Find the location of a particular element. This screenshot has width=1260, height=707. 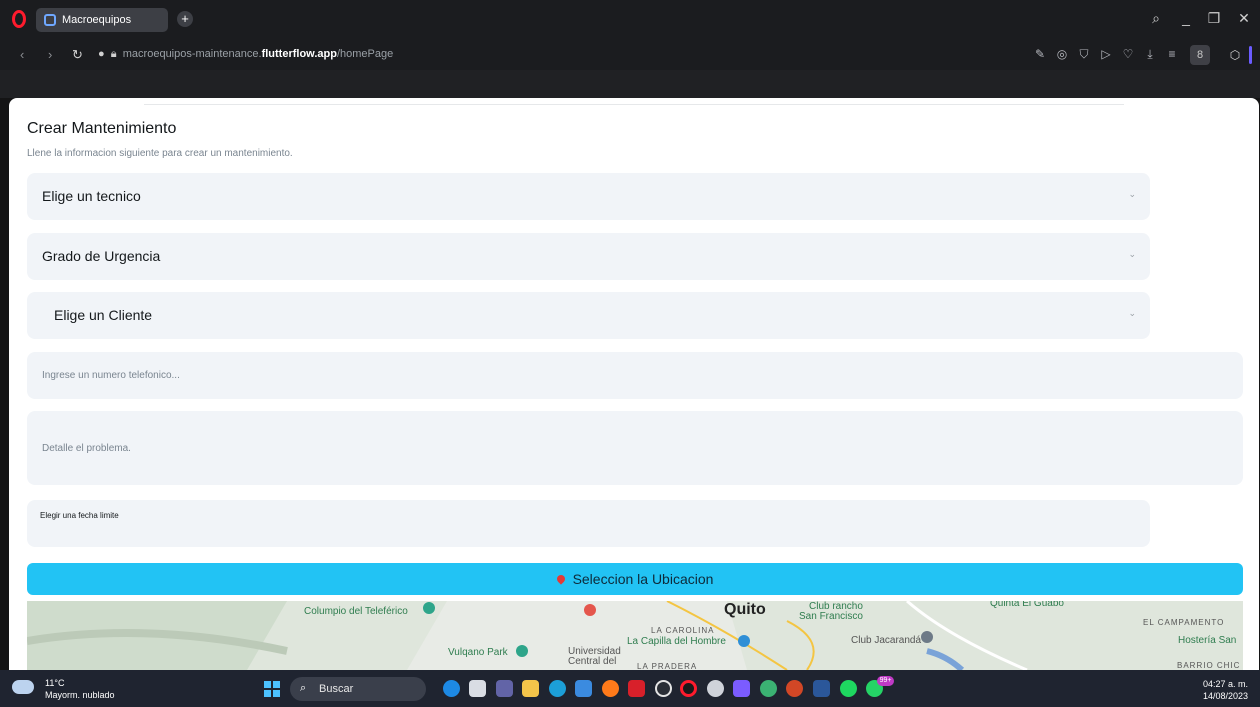

edit-icon: ✎ is located at coordinates (1040, 54).